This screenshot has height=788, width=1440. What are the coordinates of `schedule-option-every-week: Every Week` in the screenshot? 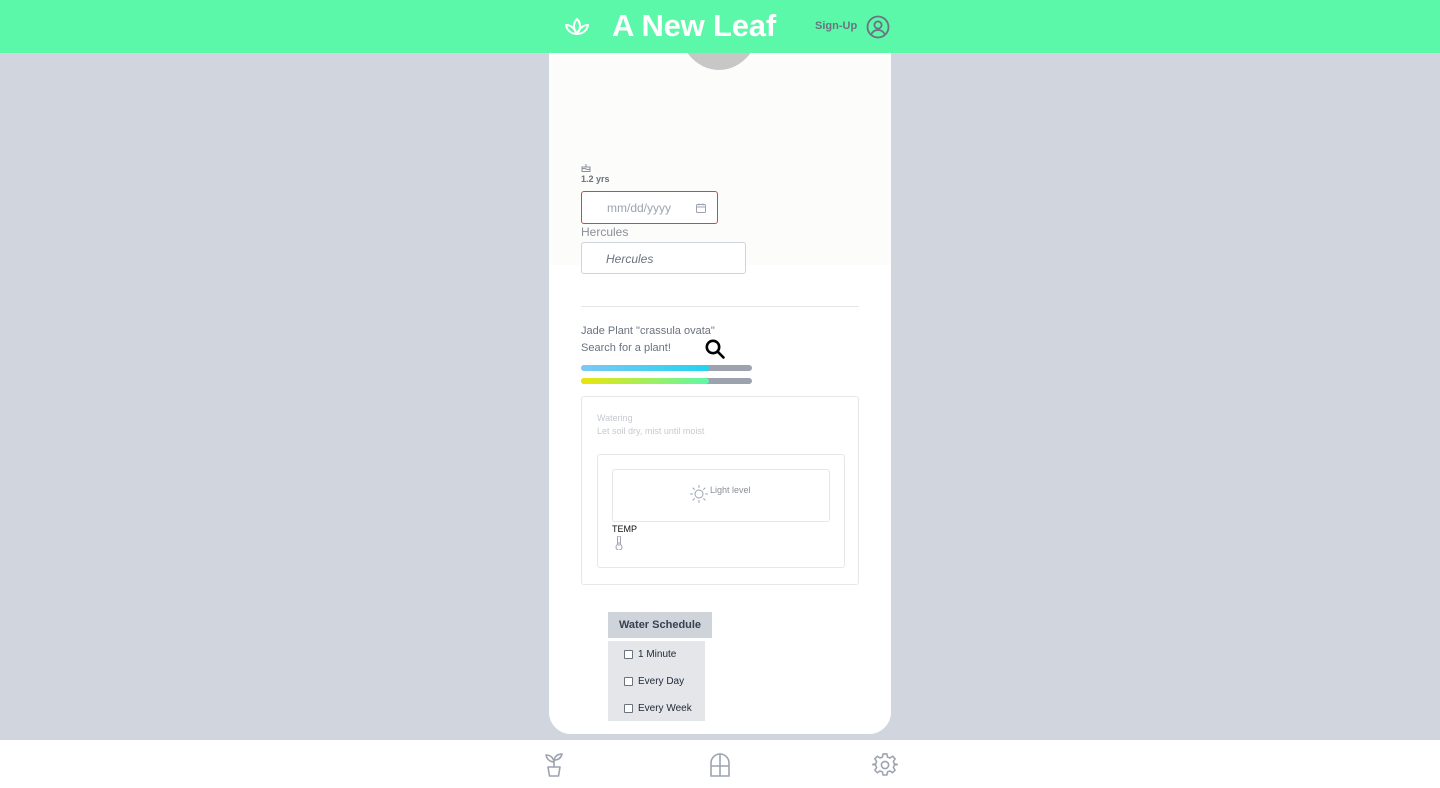 It's located at (658, 708).